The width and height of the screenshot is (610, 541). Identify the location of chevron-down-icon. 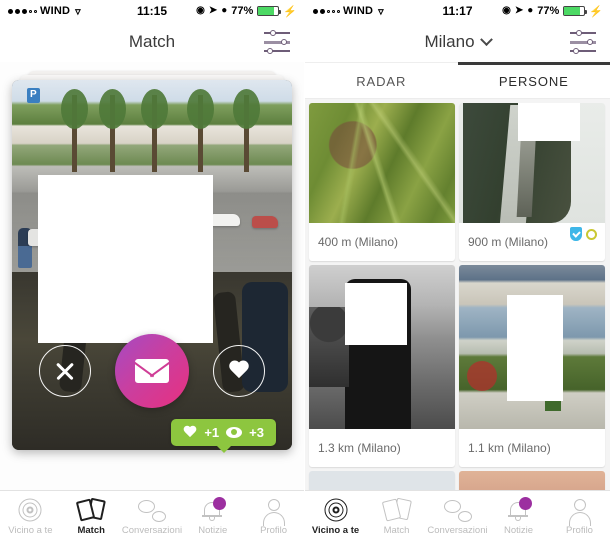
(486, 39).